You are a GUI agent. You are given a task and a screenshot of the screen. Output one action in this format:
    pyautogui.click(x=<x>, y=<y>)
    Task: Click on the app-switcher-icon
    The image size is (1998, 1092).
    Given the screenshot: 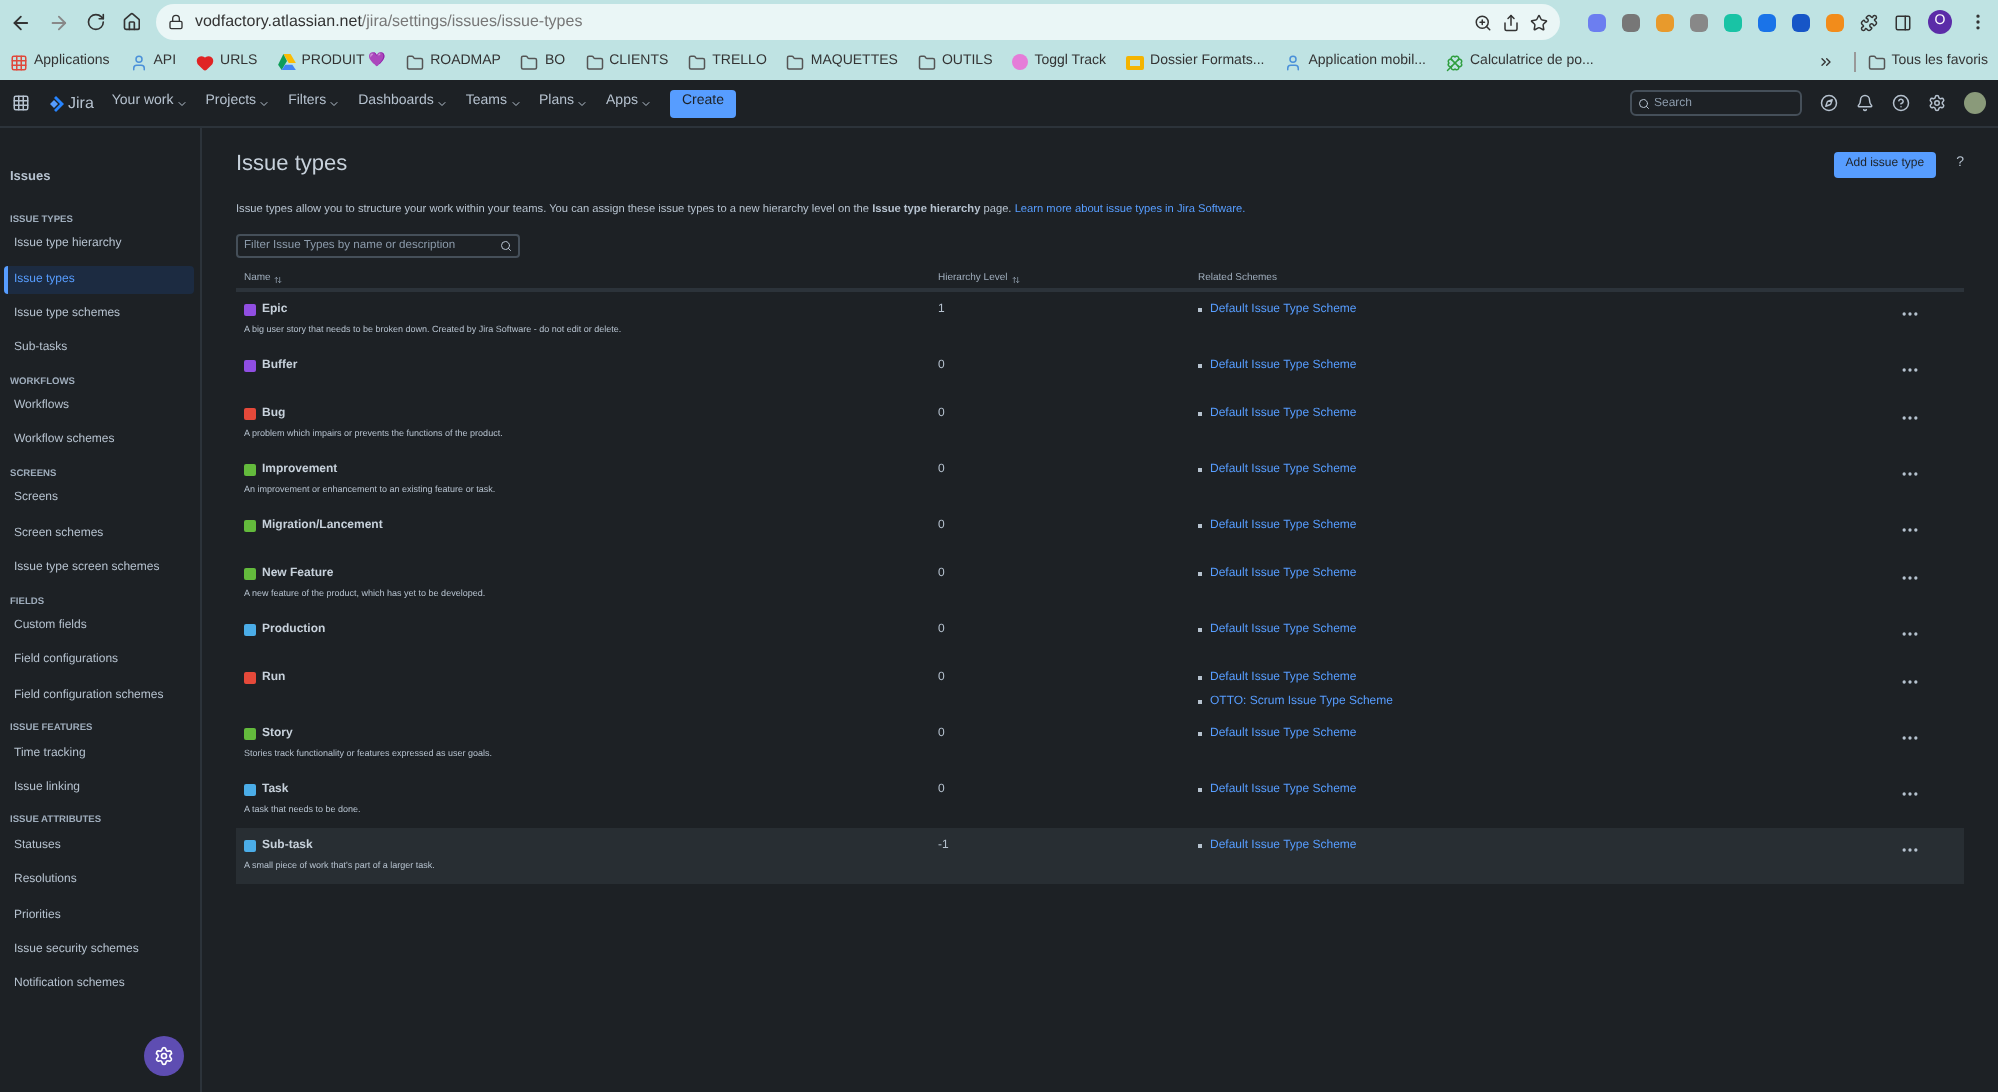 What is the action you would take?
    pyautogui.click(x=21, y=103)
    